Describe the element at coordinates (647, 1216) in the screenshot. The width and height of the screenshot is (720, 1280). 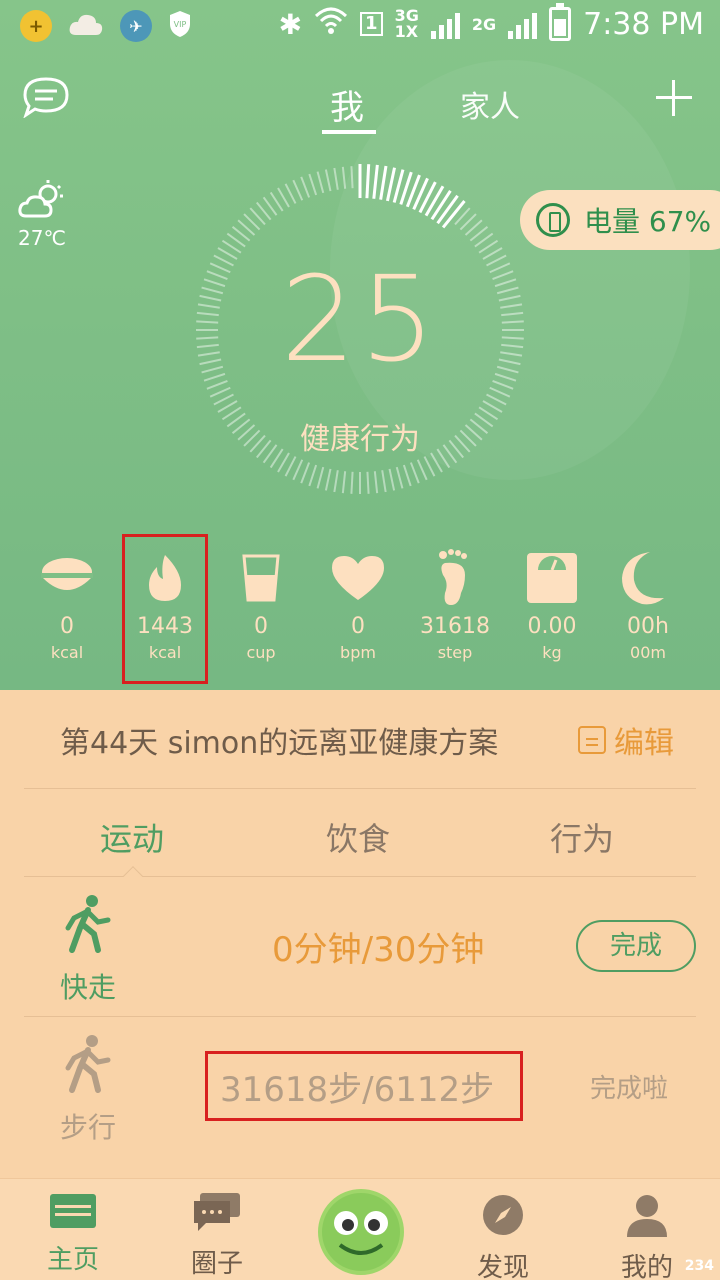
I see `user-icon` at that location.